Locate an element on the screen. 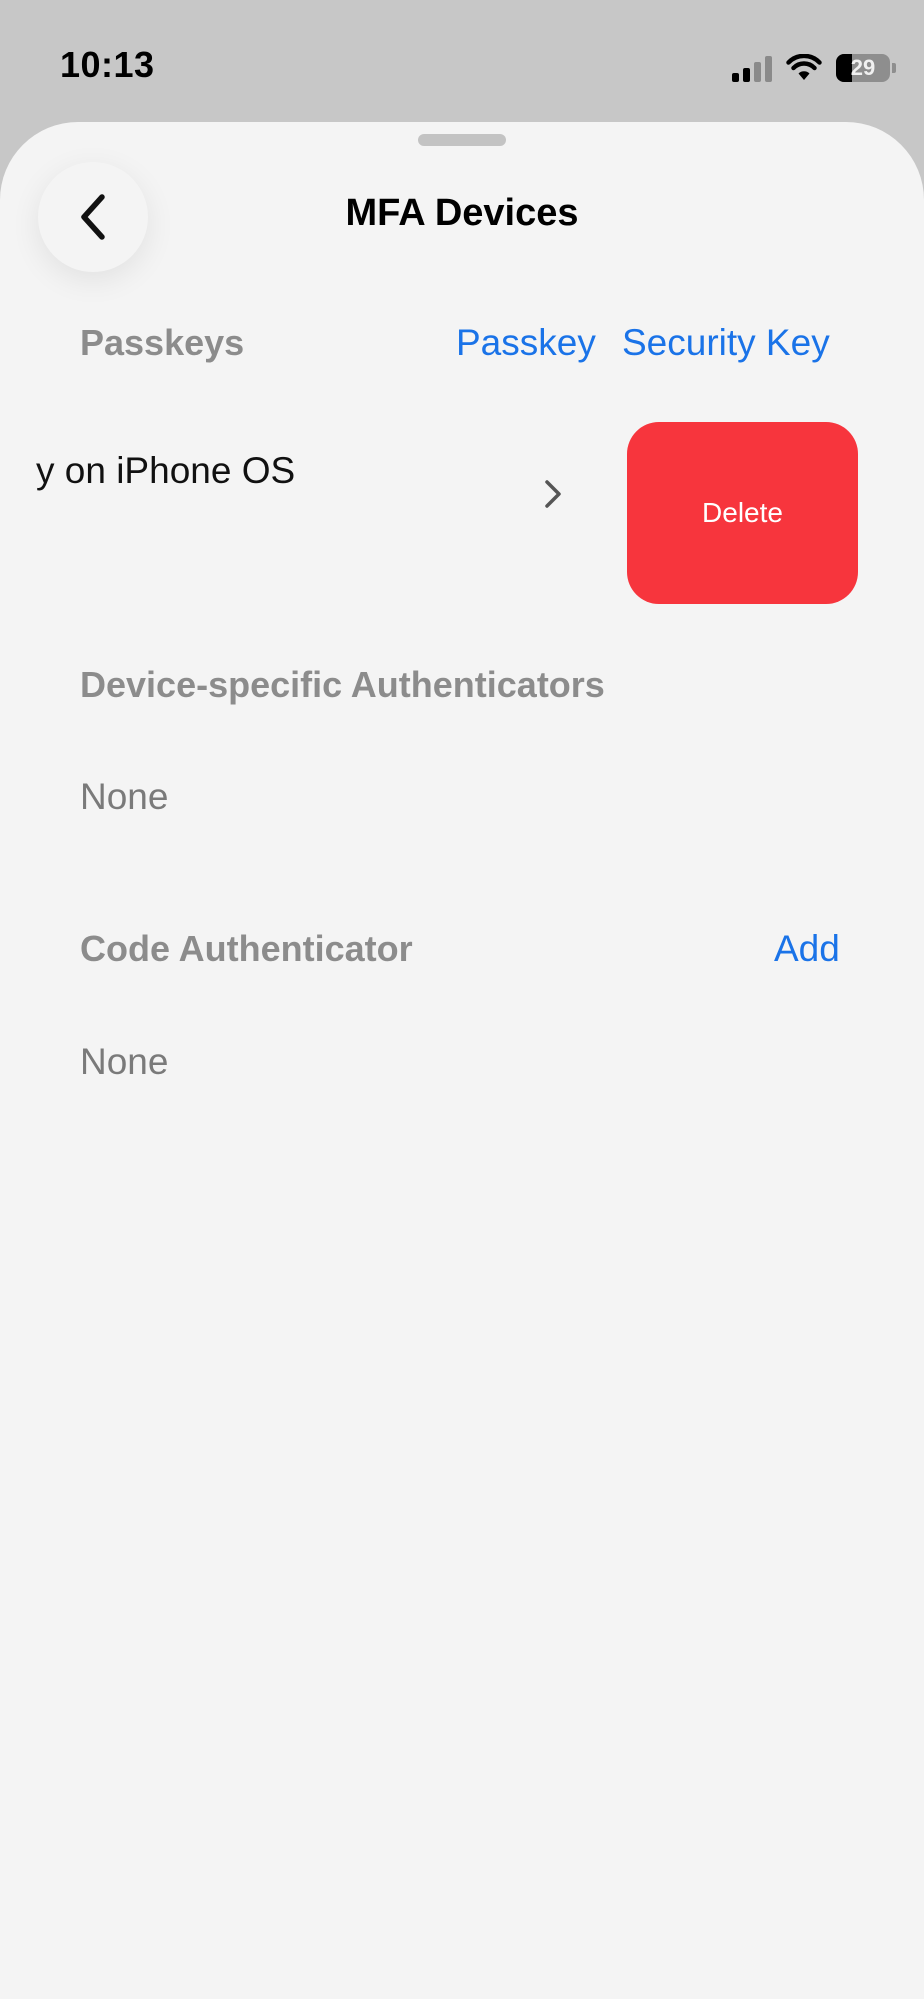 The width and height of the screenshot is (924, 1999). add-passkey-button: Passkey is located at coordinates (526, 343).